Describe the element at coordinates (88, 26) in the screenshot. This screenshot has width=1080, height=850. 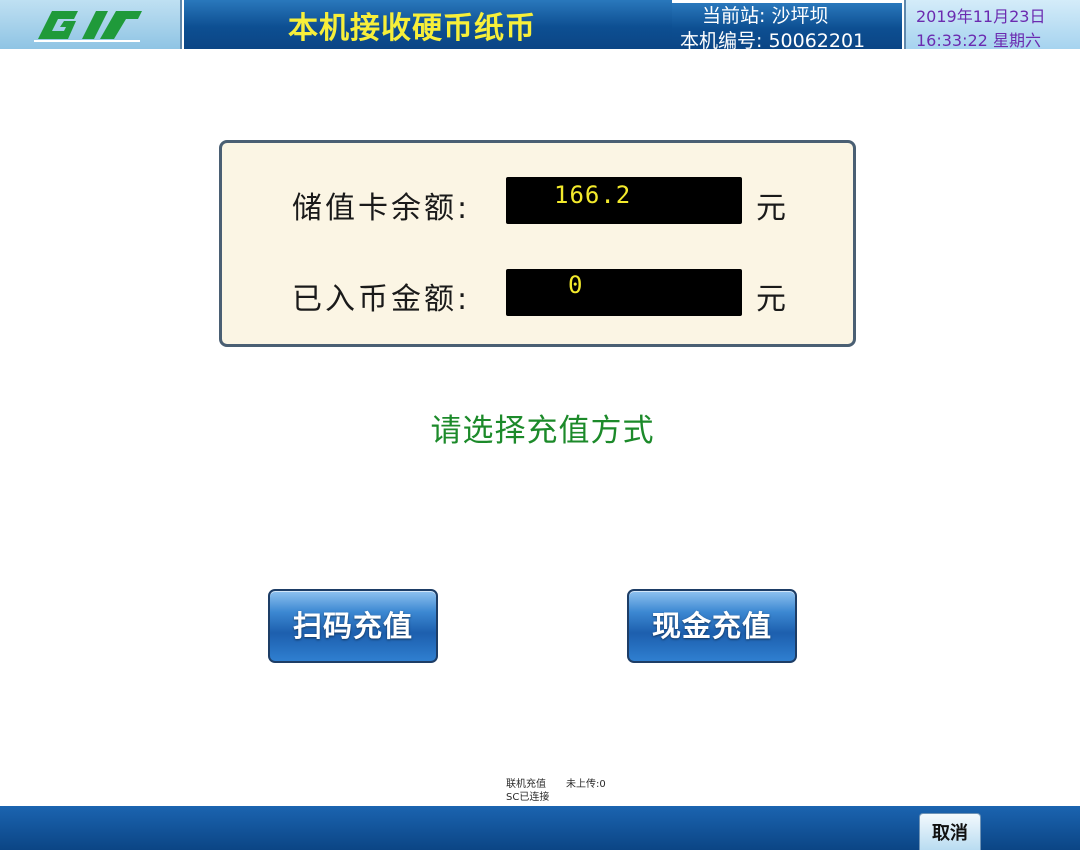
I see `transit-logo-icon` at that location.